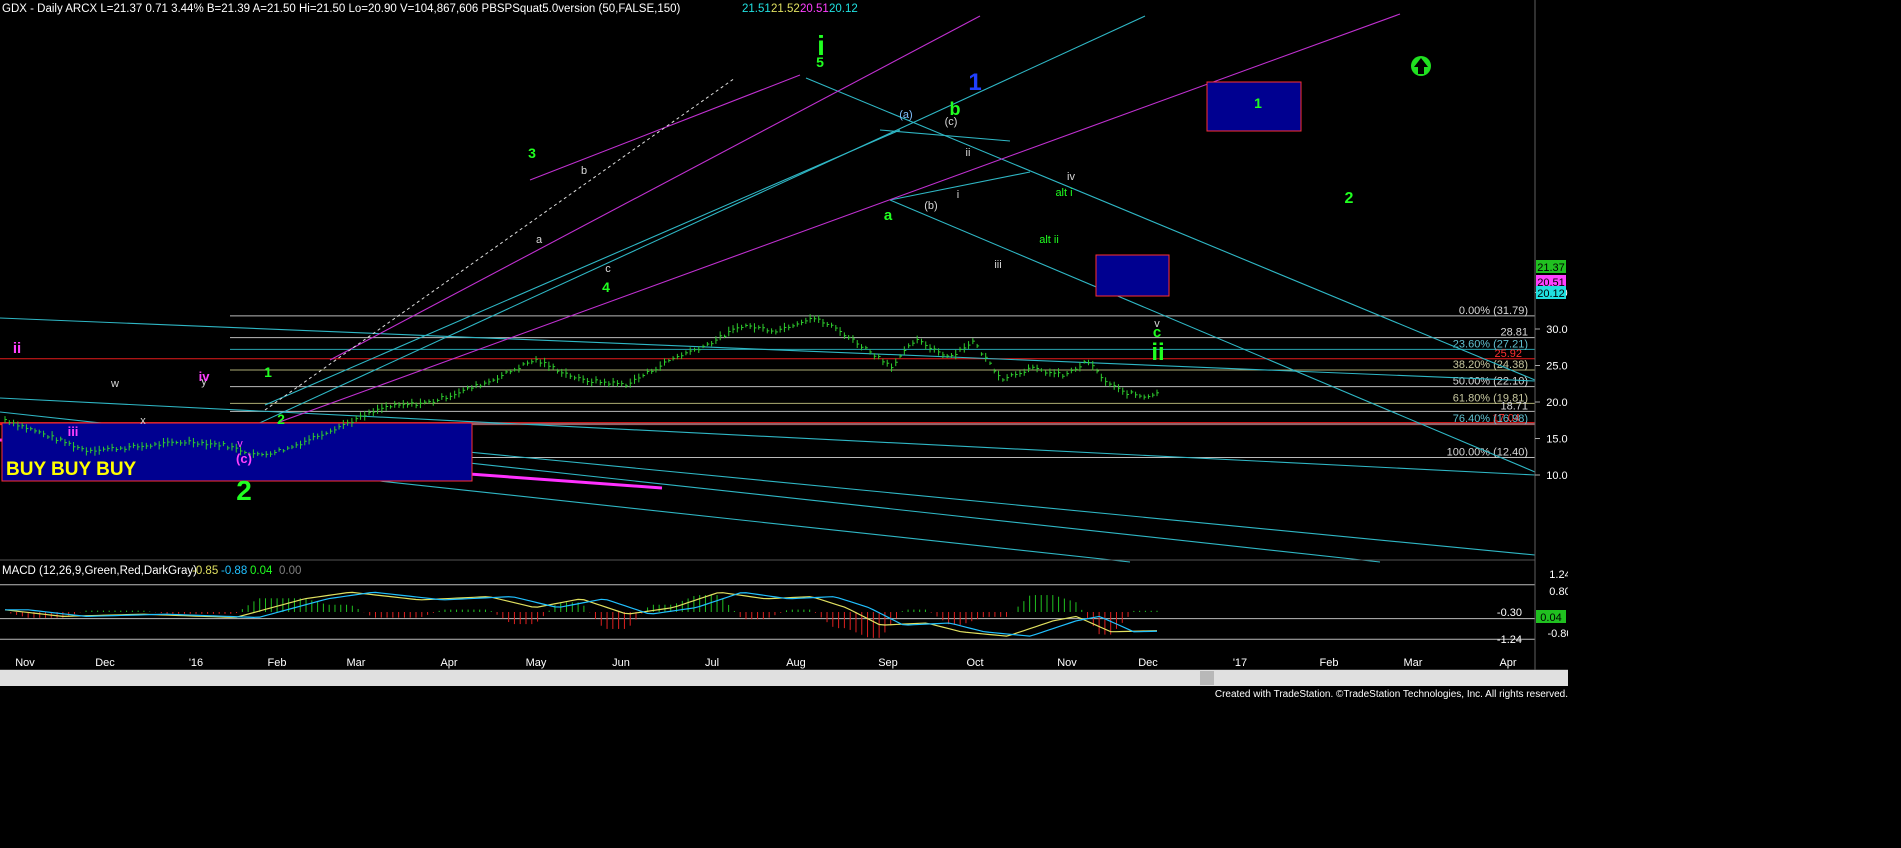  I want to click on macd-value: -0.88, so click(234, 571).